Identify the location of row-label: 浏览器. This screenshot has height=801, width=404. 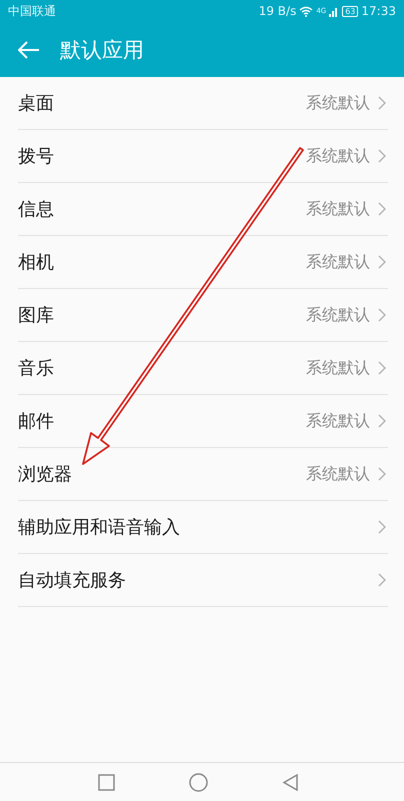
(45, 474).